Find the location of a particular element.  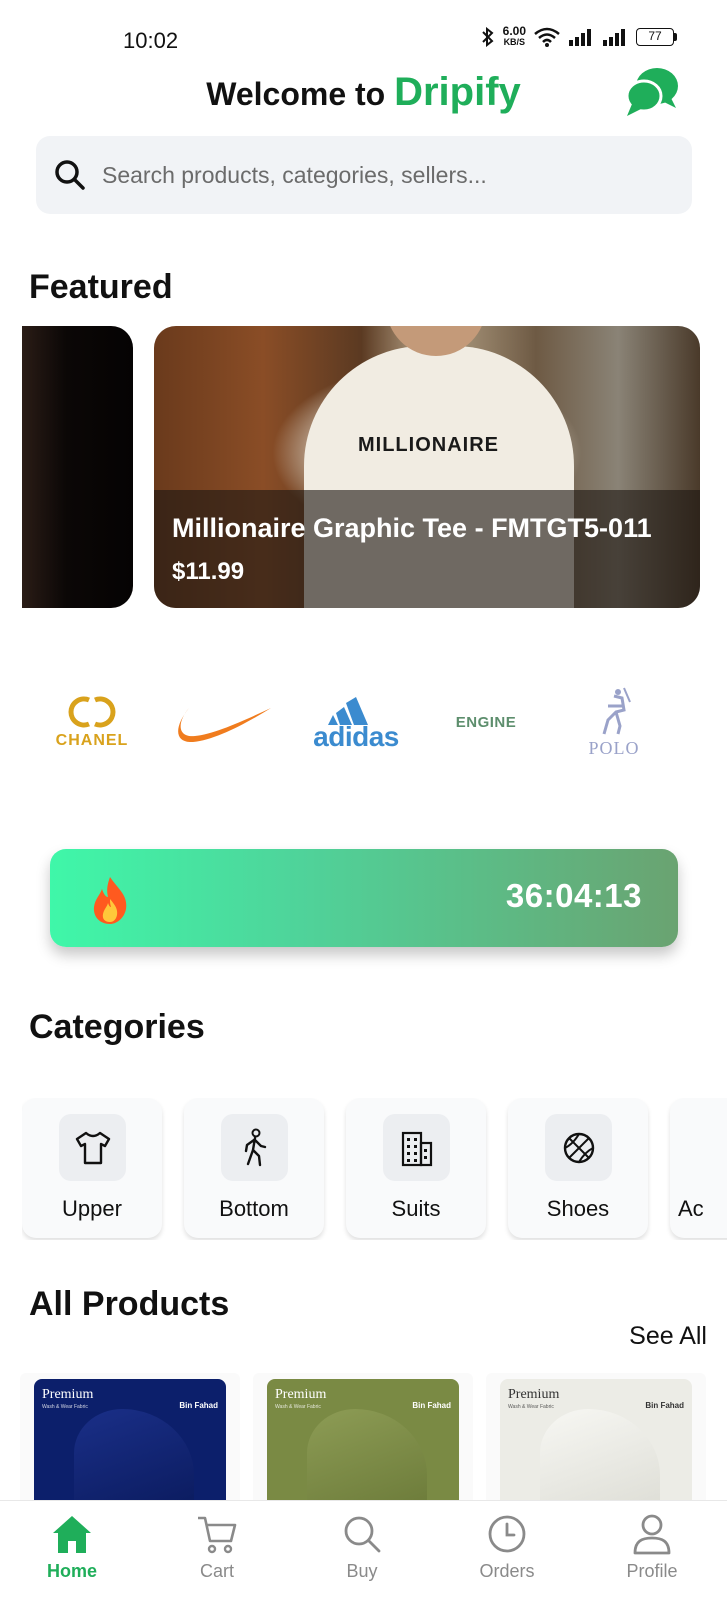

nav-label: Cart is located at coordinates (216, 1571).